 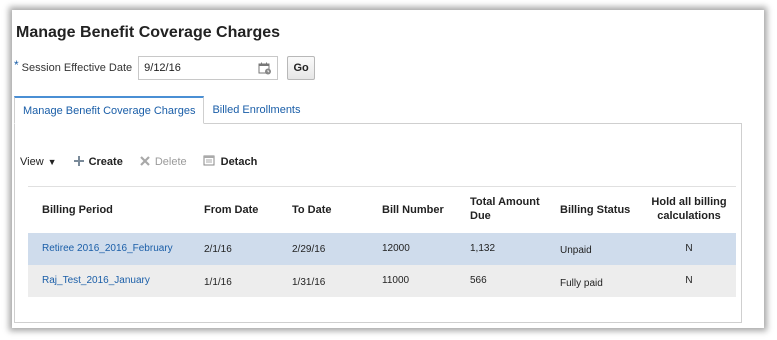 I want to click on session-effective-date-input: 9/12/16, so click(x=208, y=68).